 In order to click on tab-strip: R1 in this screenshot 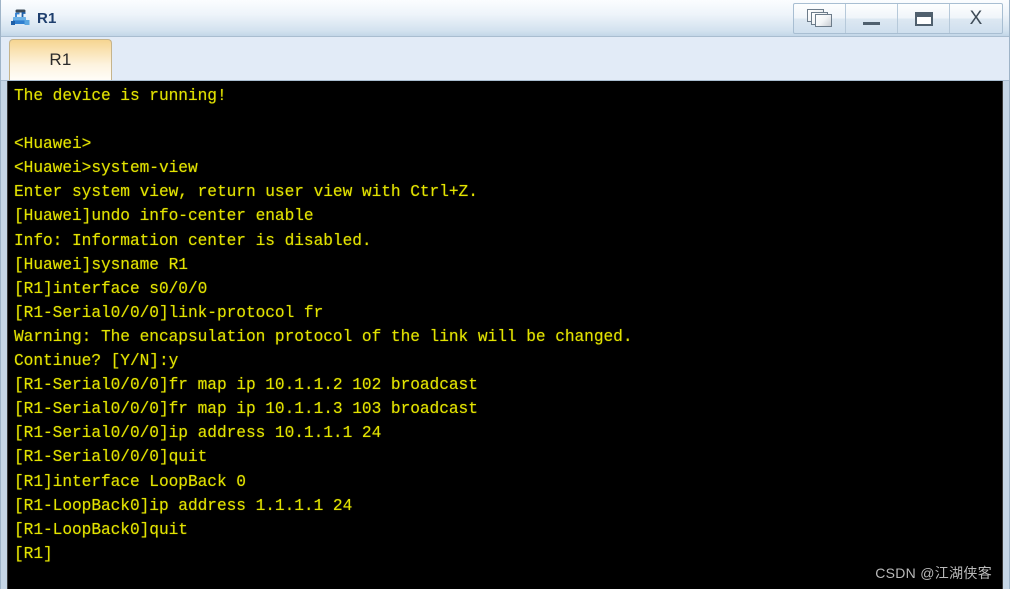, I will do `click(505, 58)`.